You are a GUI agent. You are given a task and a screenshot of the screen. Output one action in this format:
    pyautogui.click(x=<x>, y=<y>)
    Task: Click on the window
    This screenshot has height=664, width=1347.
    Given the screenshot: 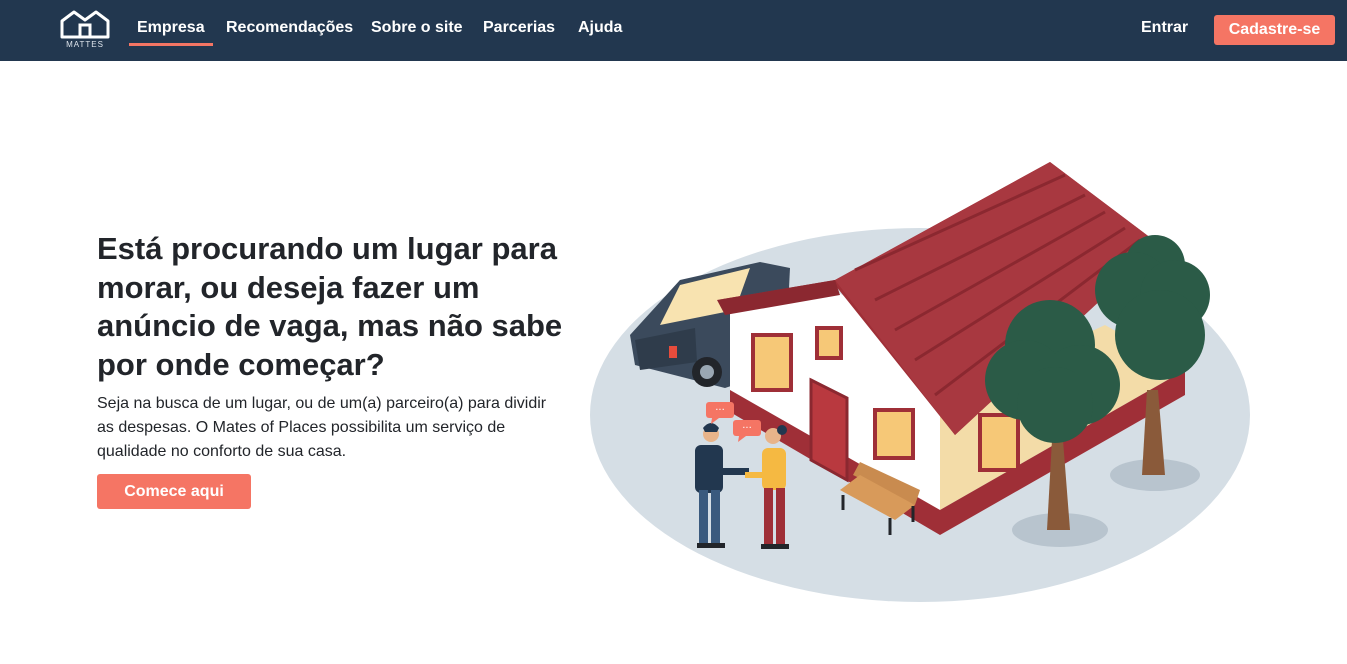 What is the action you would take?
    pyautogui.click(x=772, y=362)
    